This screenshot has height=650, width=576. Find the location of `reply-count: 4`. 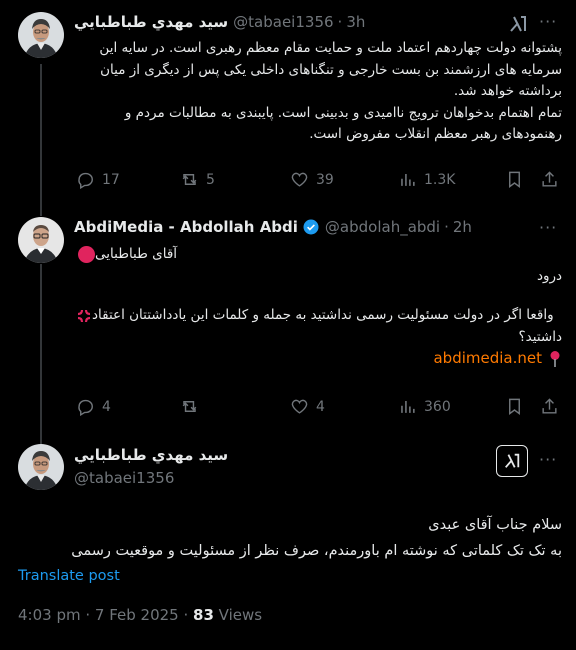

reply-count: 4 is located at coordinates (106, 406).